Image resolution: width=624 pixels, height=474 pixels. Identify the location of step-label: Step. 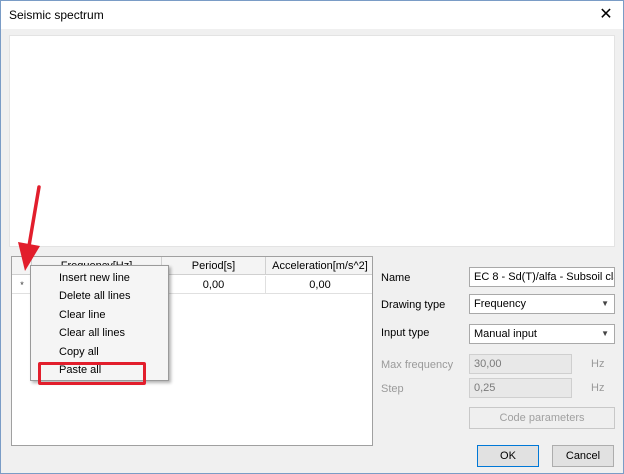
(392, 389).